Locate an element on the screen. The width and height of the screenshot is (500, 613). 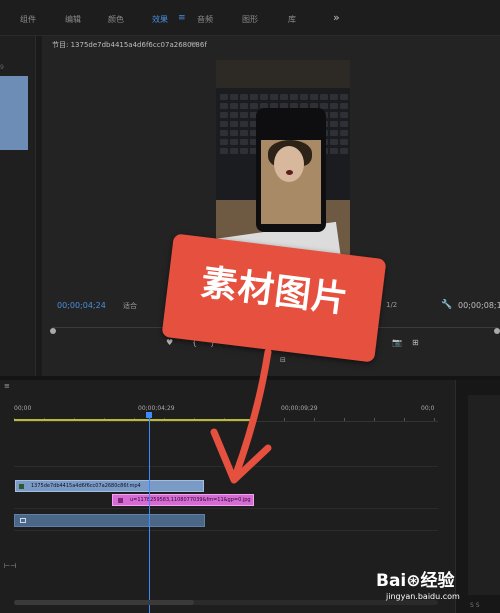
export-frame-icon: 📷 is located at coordinates (397, 342).